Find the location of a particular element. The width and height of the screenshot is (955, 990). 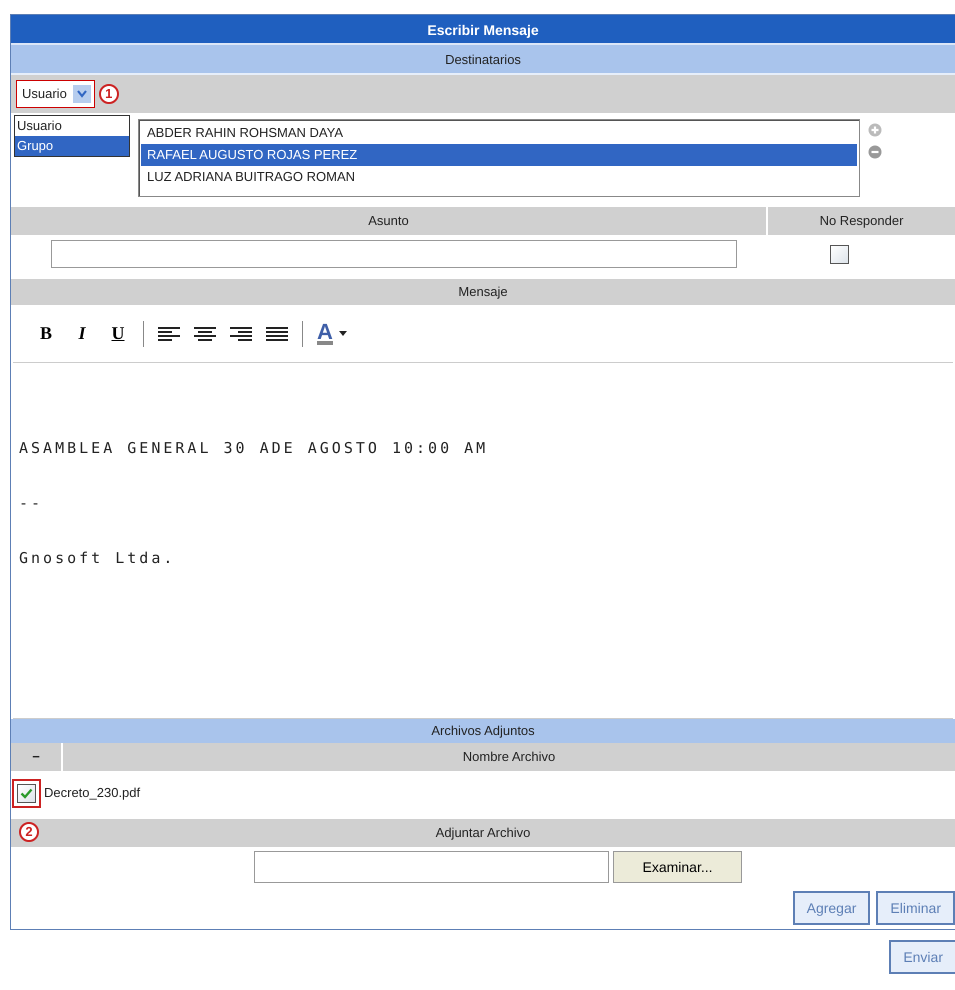

recipient-item: ABDER RAHIN ROHSMAN DAYA is located at coordinates (499, 133).